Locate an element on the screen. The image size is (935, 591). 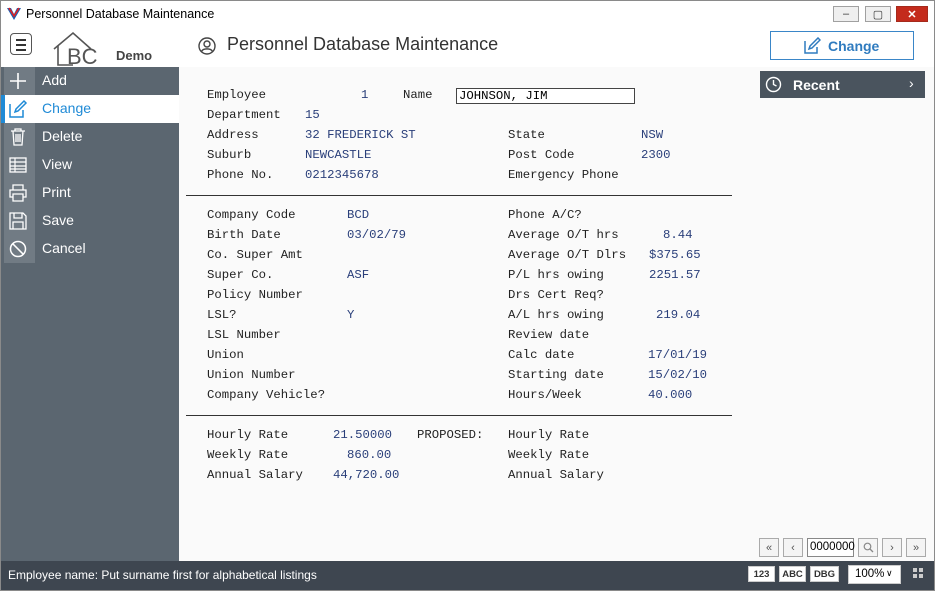
recent-label: Recent is located at coordinates (816, 85).